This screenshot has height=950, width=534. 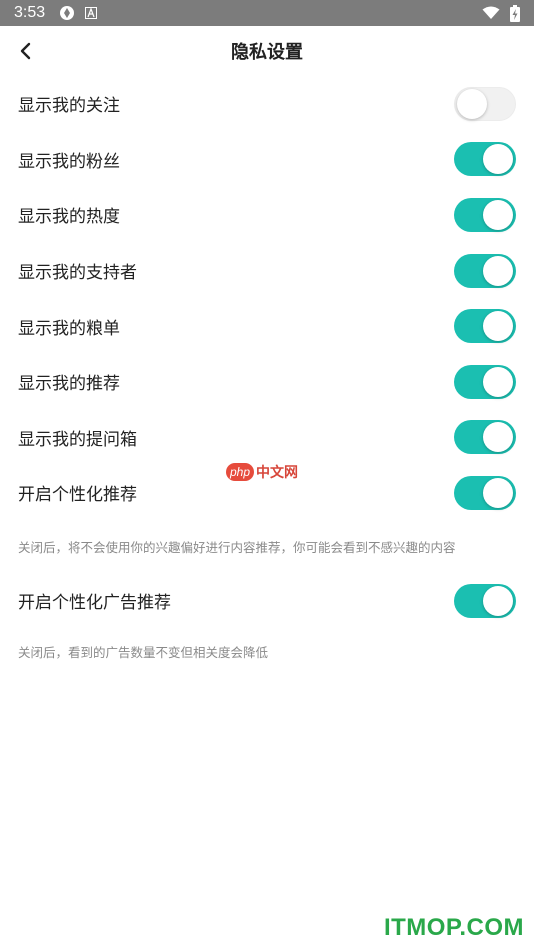 I want to click on status-time: 3:53, so click(x=30, y=12).